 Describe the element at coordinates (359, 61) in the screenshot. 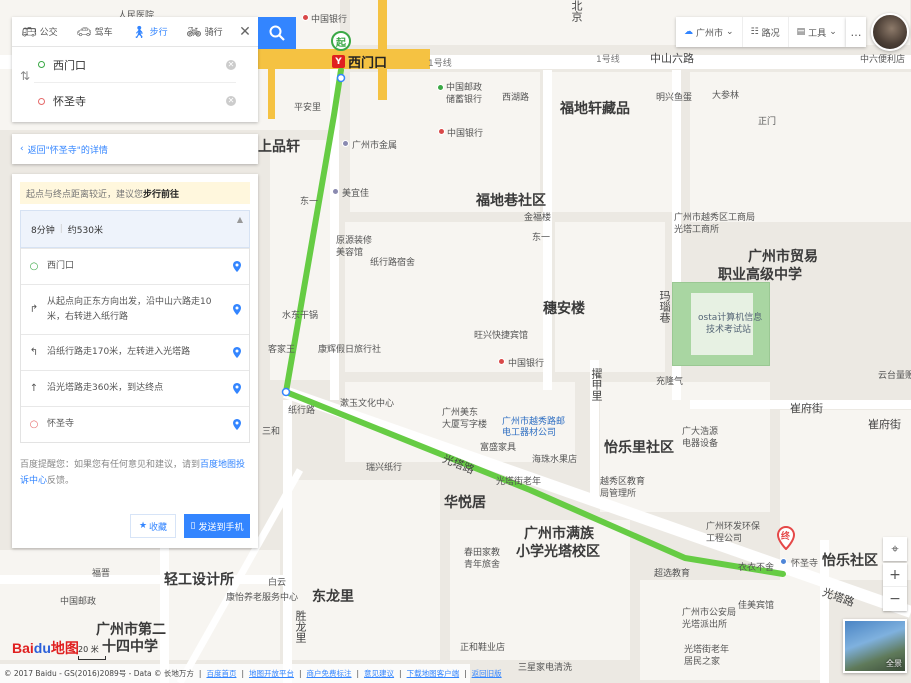

I see `metro-station-marker: Y 西门口` at that location.